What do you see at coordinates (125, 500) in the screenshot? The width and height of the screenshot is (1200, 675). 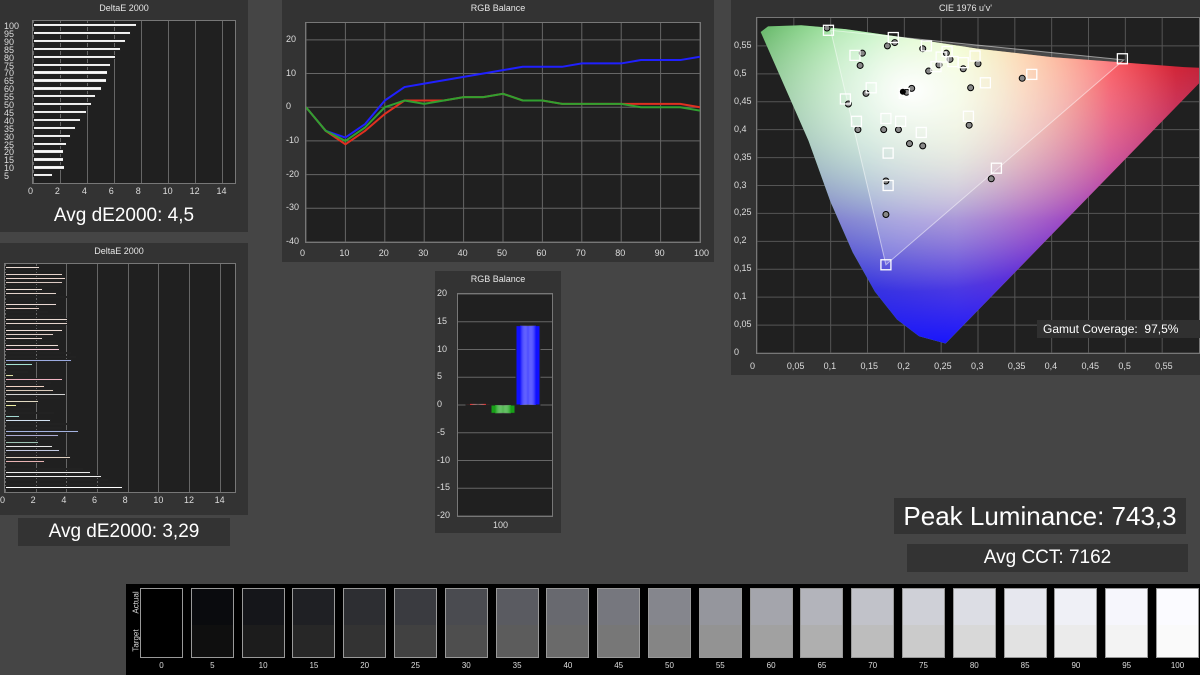 I see `x-tick: 8` at bounding box center [125, 500].